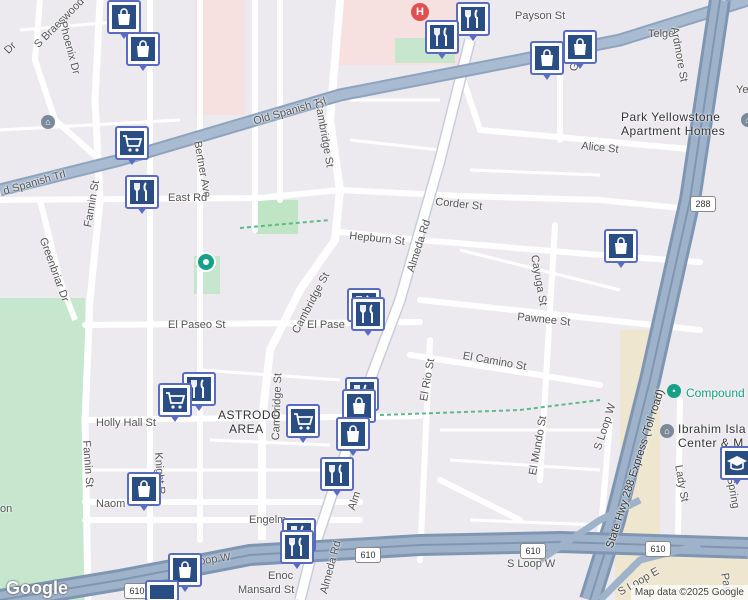  What do you see at coordinates (206, 262) in the screenshot?
I see `park-pin-icon` at bounding box center [206, 262].